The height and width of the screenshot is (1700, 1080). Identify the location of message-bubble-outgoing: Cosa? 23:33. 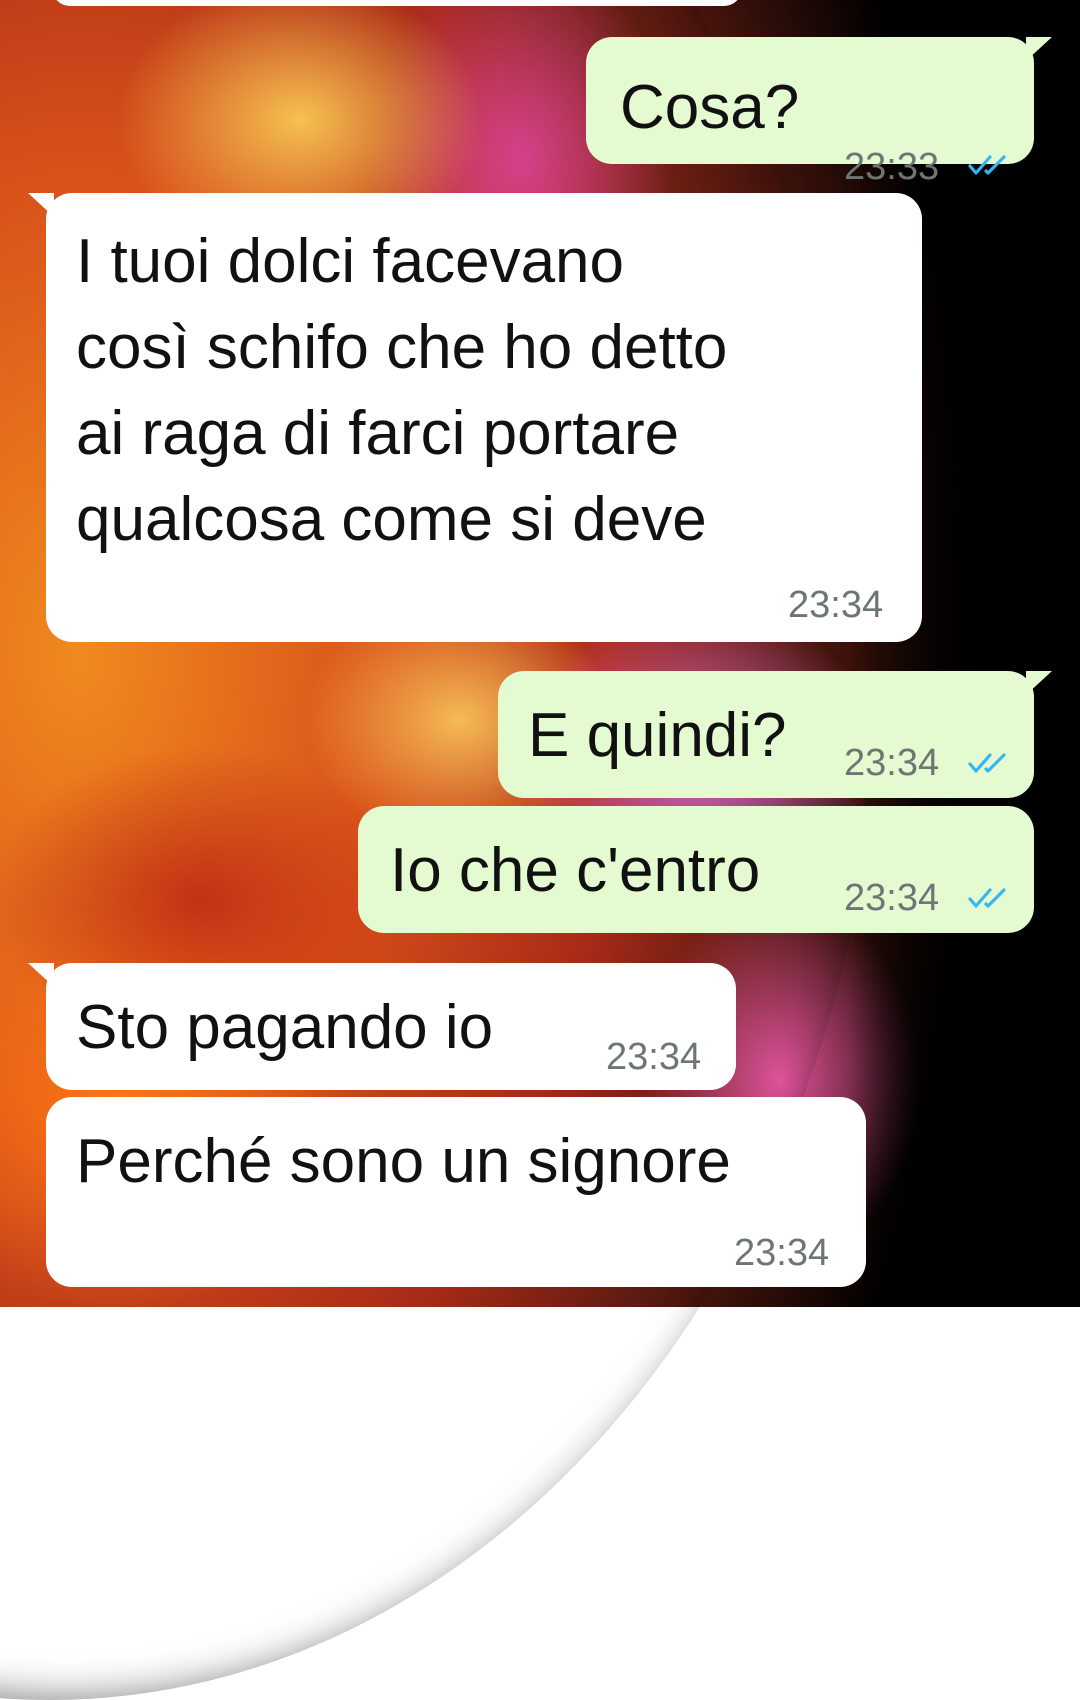
(819, 112).